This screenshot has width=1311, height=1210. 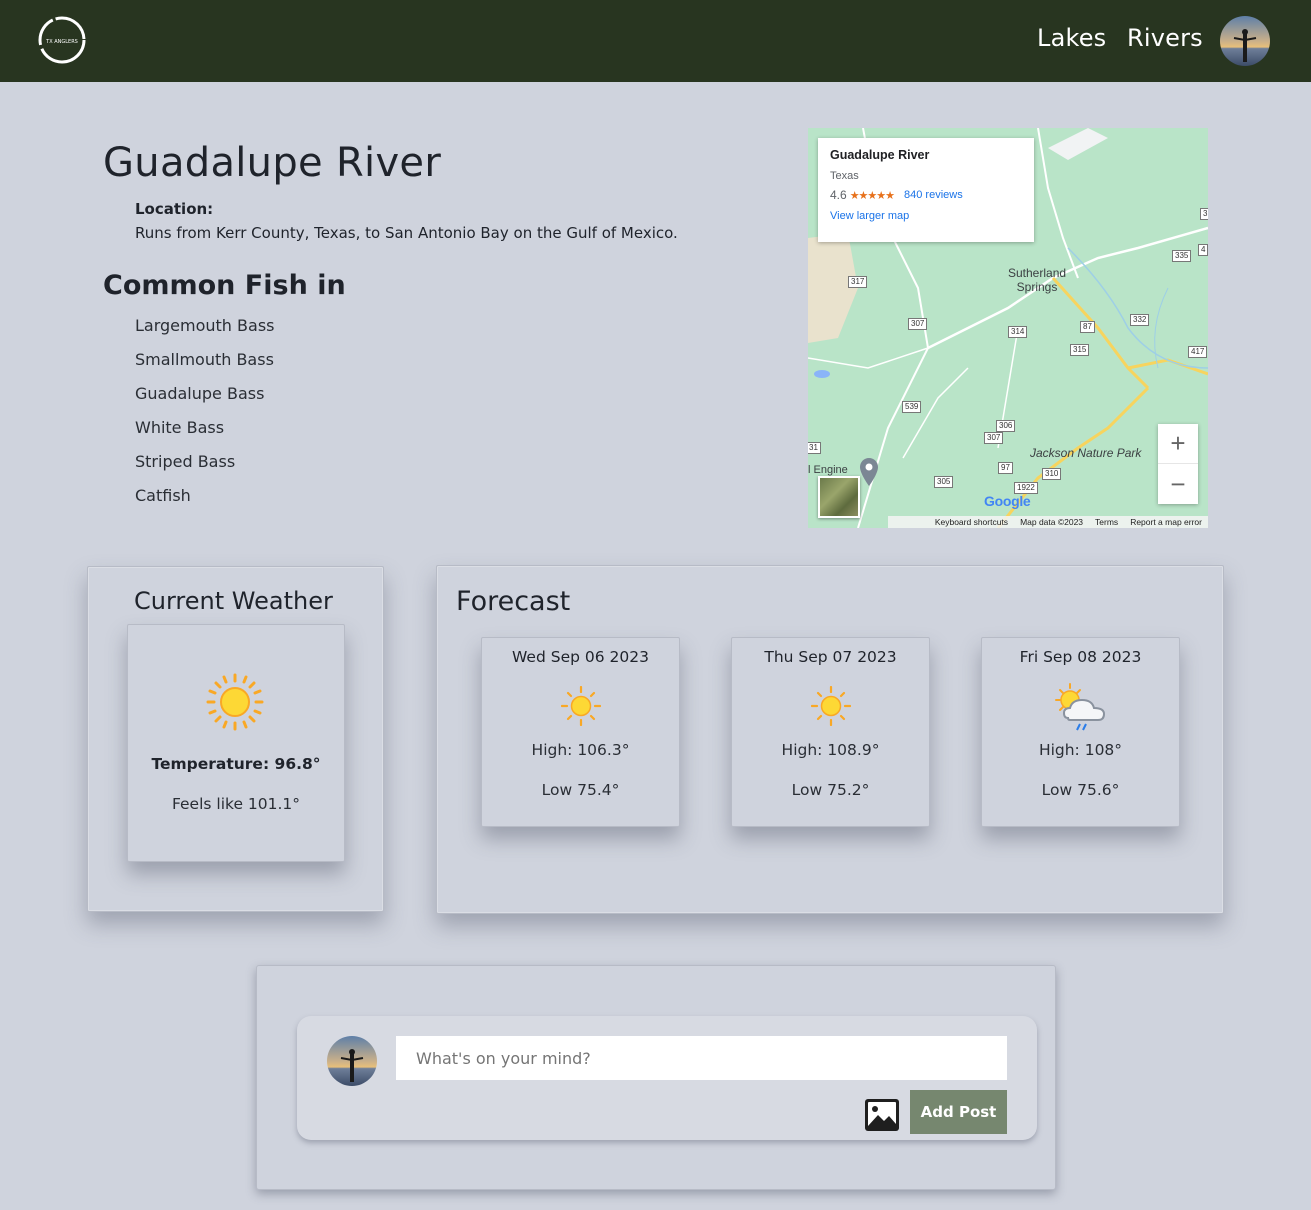 What do you see at coordinates (1204, 214) in the screenshot?
I see `route-shield: 3` at bounding box center [1204, 214].